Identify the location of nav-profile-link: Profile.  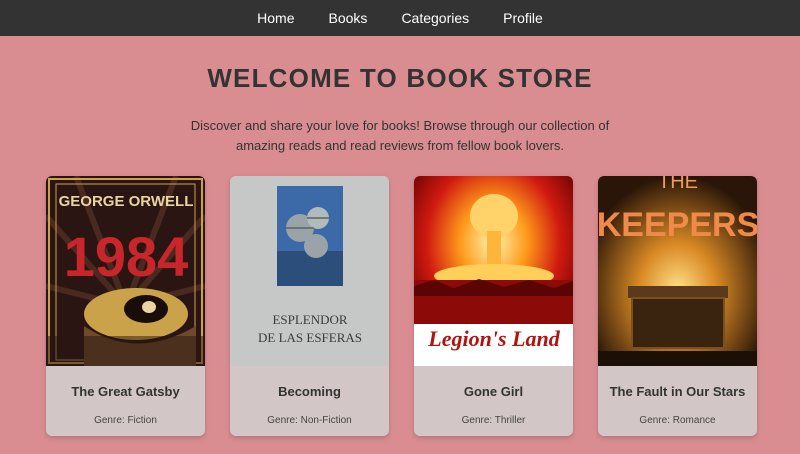
(523, 18).